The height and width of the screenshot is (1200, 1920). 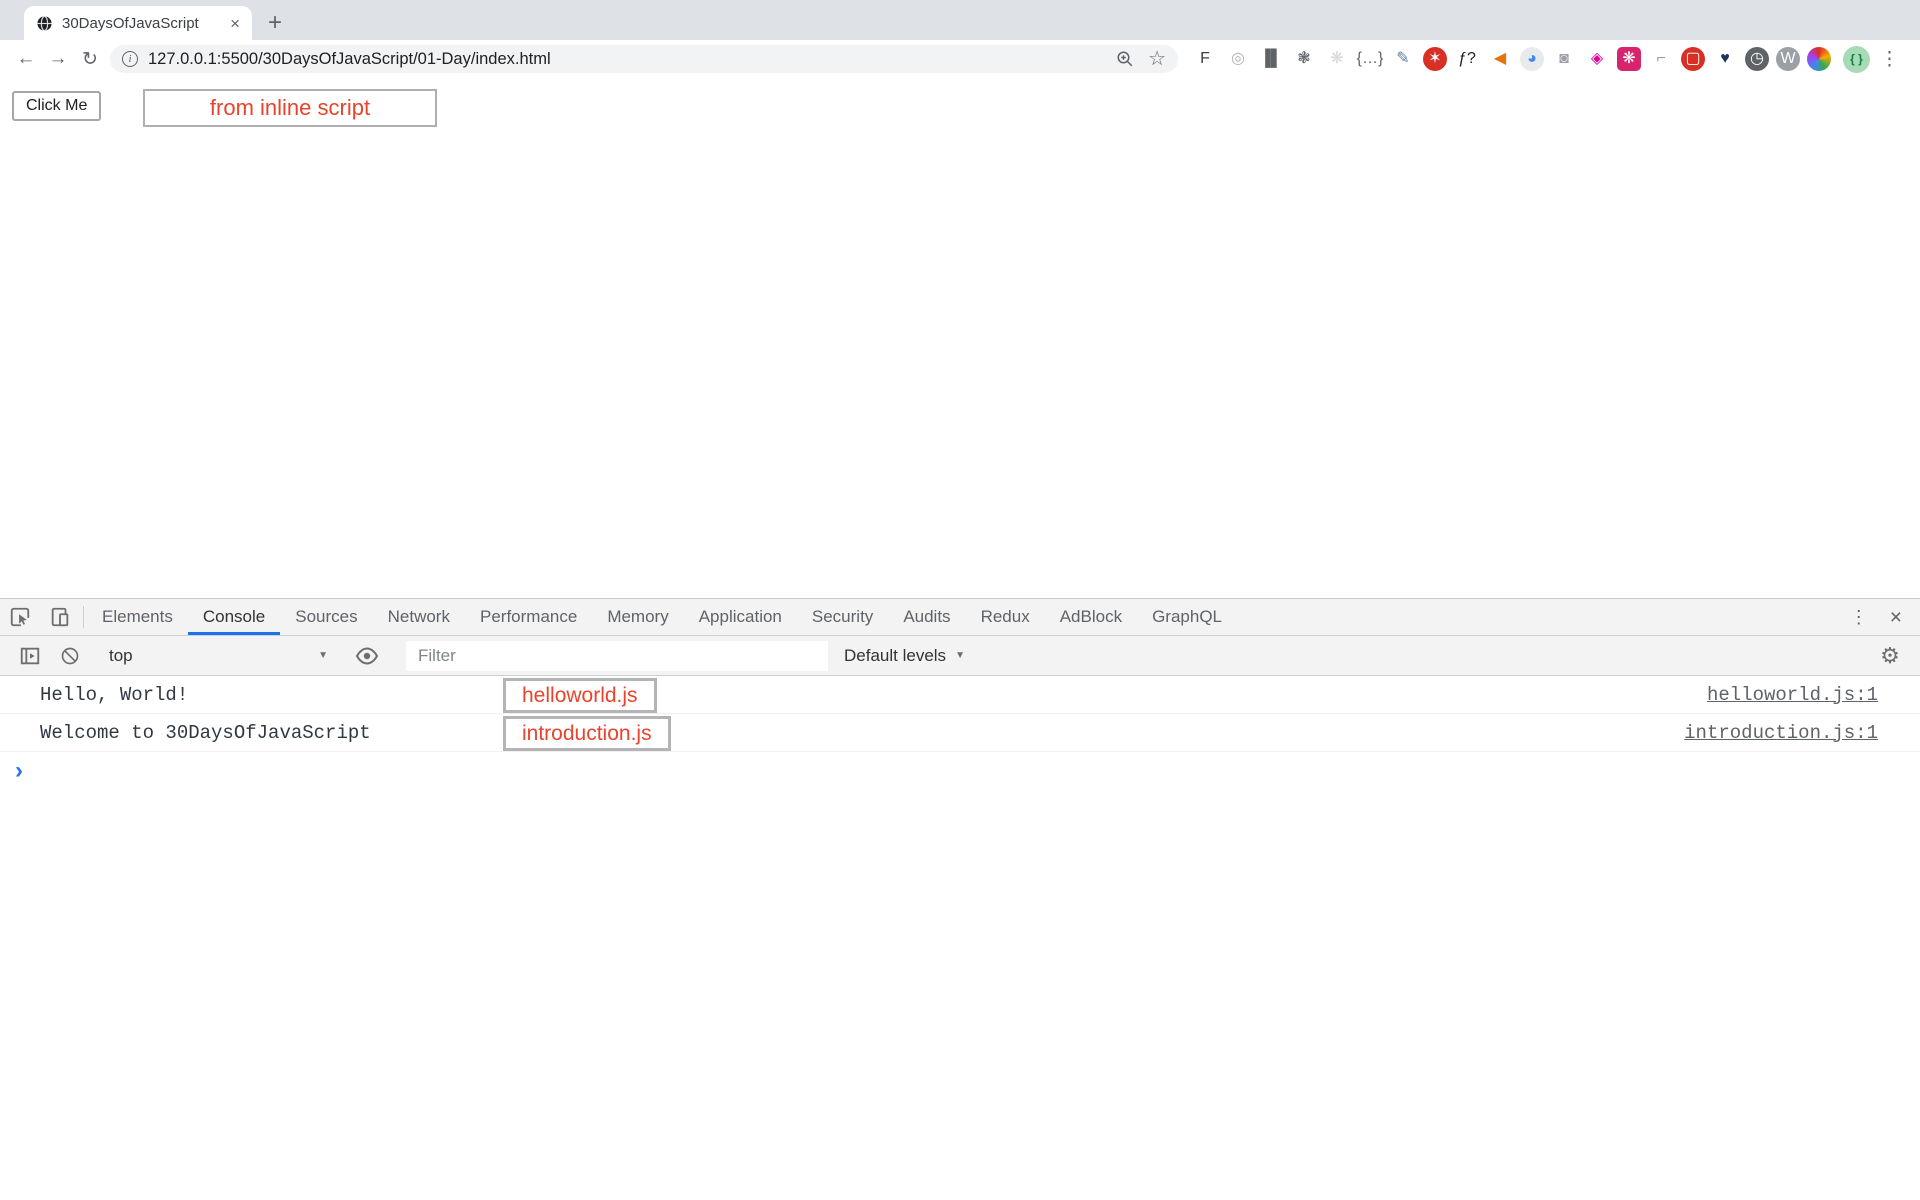 What do you see at coordinates (290, 108) in the screenshot?
I see `inline-script-annotation: from inline script` at bounding box center [290, 108].